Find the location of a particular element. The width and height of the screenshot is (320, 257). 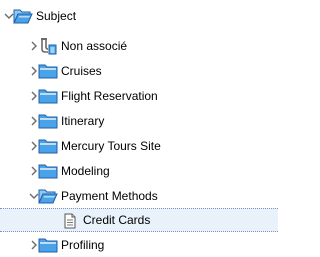

tree-node-credit-cards: Credit Cards is located at coordinates (139, 220).